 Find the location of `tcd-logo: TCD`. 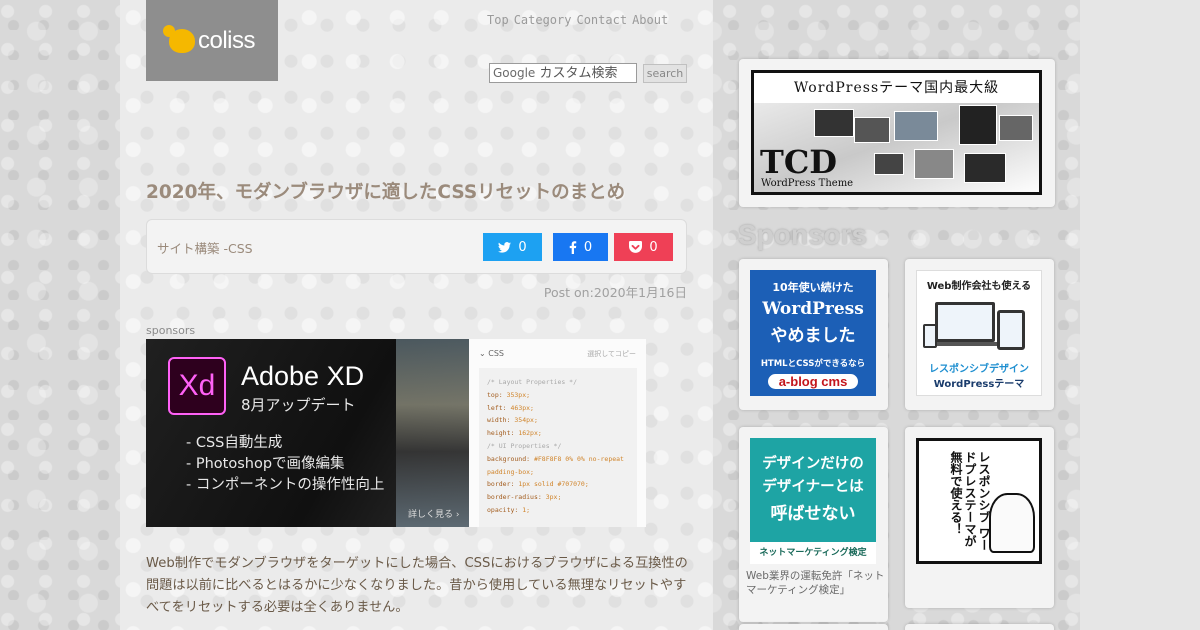

tcd-logo: TCD is located at coordinates (799, 162).